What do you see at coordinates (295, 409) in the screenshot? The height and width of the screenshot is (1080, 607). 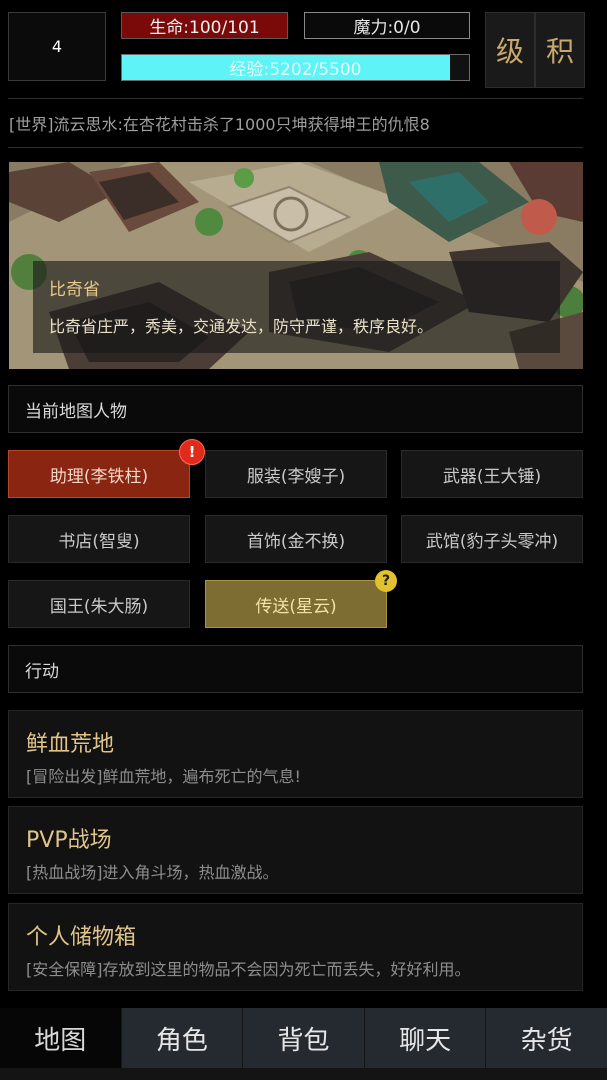 I see `npc-section-header: 当前地图人物` at bounding box center [295, 409].